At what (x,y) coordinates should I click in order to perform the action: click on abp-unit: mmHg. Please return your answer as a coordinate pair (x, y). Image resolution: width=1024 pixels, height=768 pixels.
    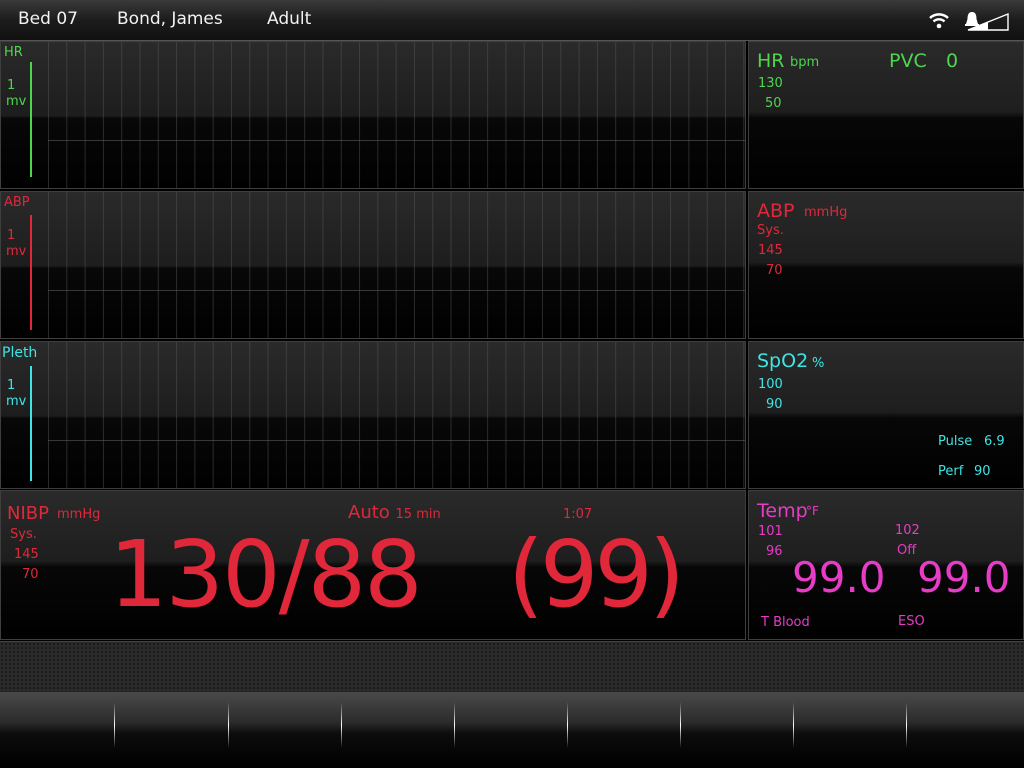
    Looking at the image, I should click on (826, 212).